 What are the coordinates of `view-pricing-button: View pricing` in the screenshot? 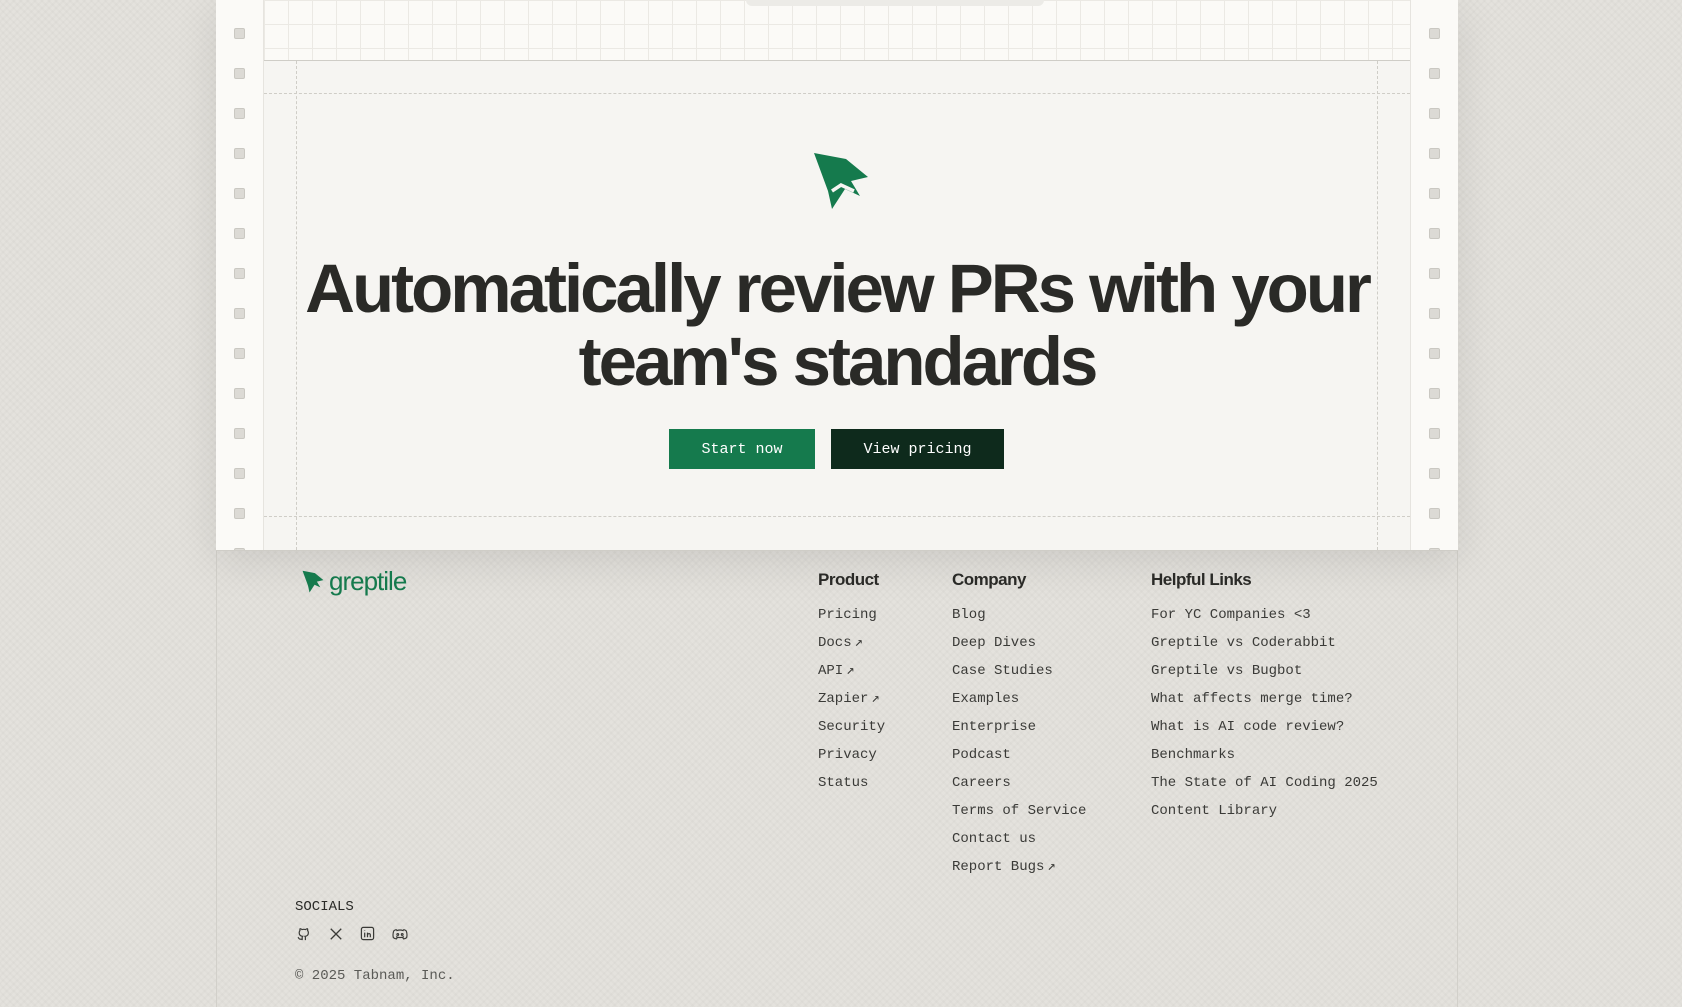 It's located at (917, 449).